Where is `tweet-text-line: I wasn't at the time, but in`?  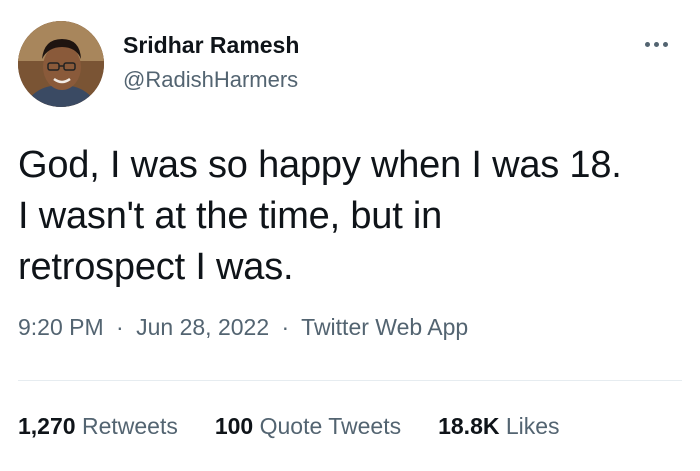 tweet-text-line: I wasn't at the time, but in is located at coordinates (230, 216).